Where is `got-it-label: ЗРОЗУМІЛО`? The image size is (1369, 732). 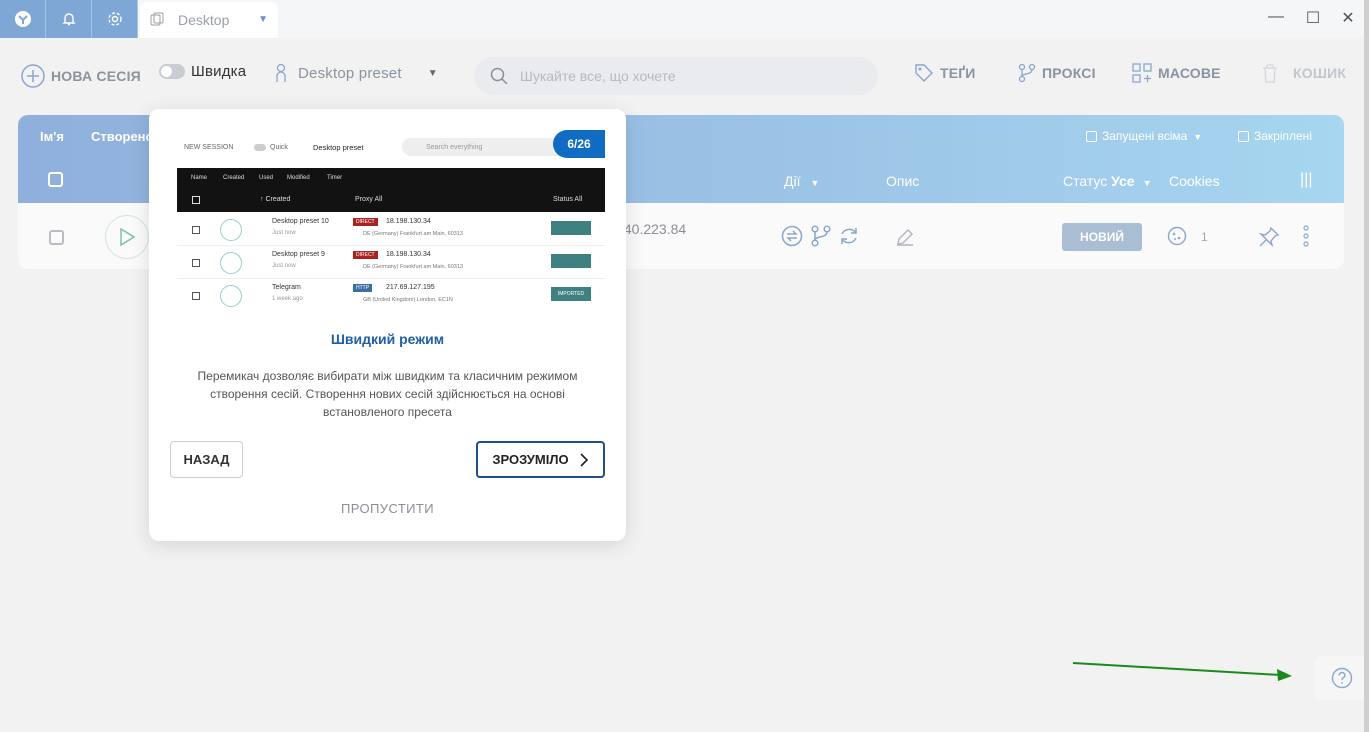
got-it-label: ЗРОЗУМІЛО is located at coordinates (530, 459).